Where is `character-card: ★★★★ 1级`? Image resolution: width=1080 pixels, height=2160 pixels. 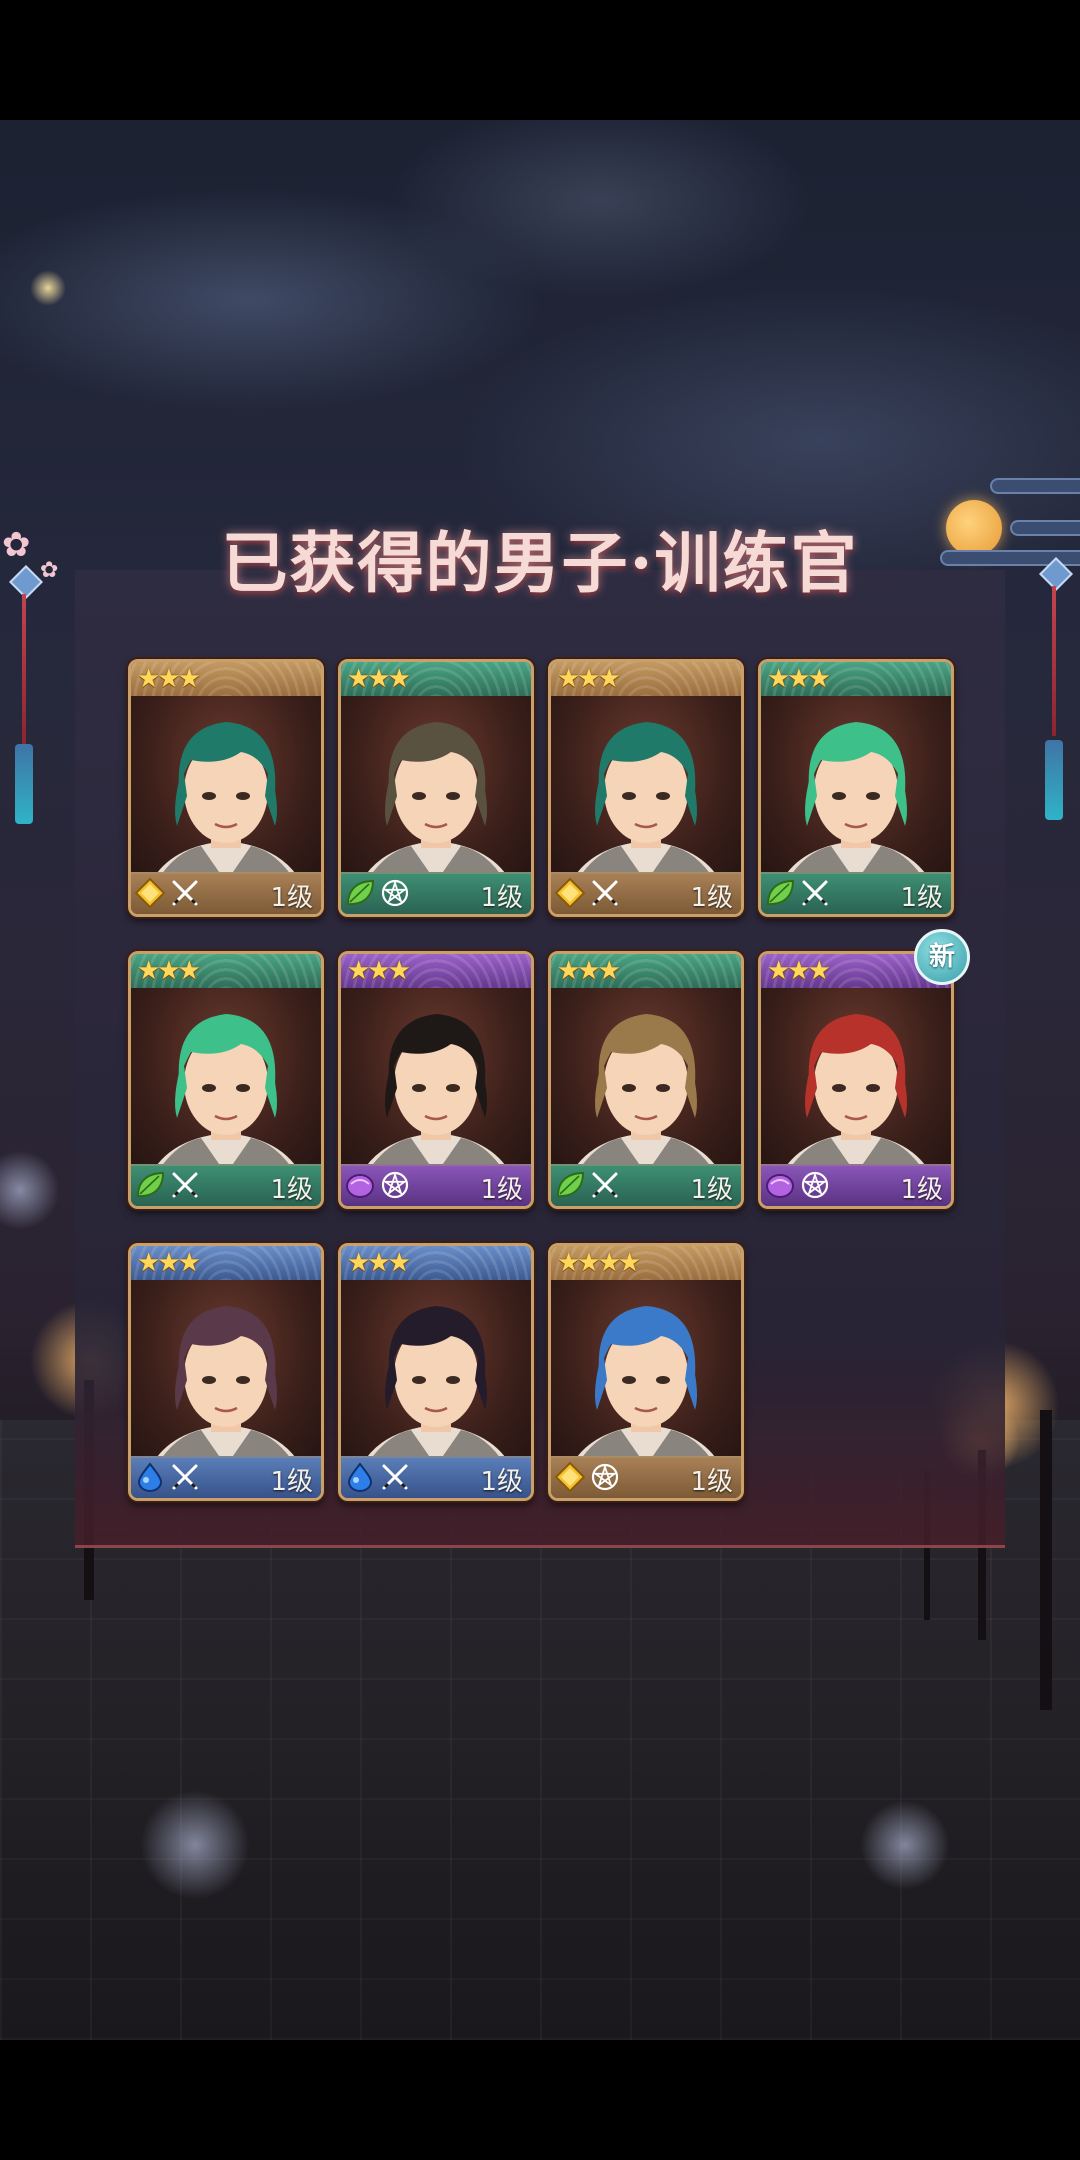
character-card: ★★★★ 1级 is located at coordinates (646, 1372).